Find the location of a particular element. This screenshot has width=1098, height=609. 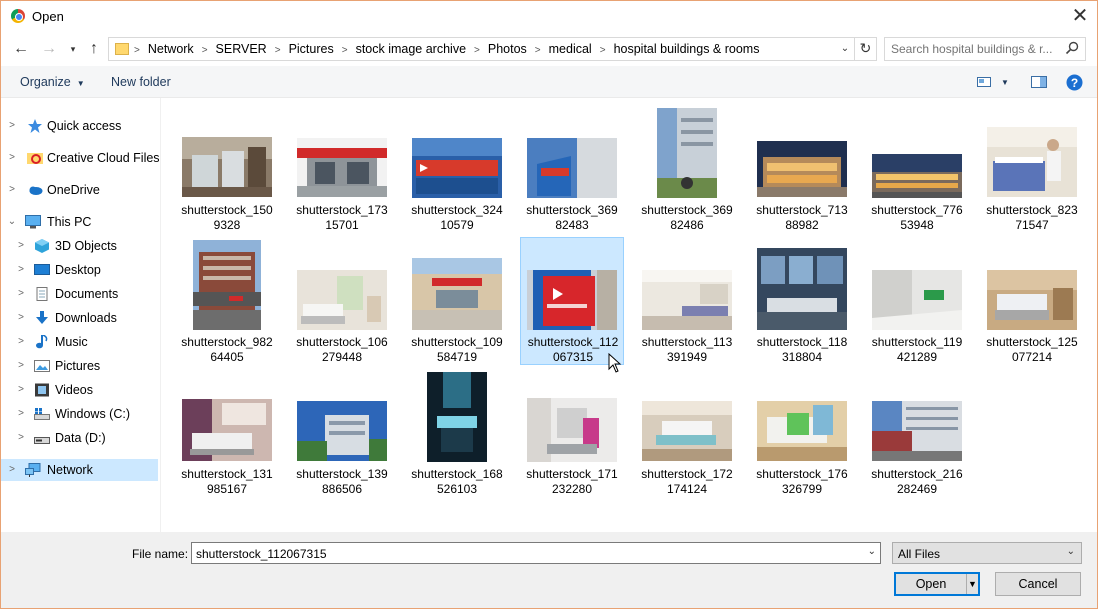

preview-pane-icon is located at coordinates (1039, 82).